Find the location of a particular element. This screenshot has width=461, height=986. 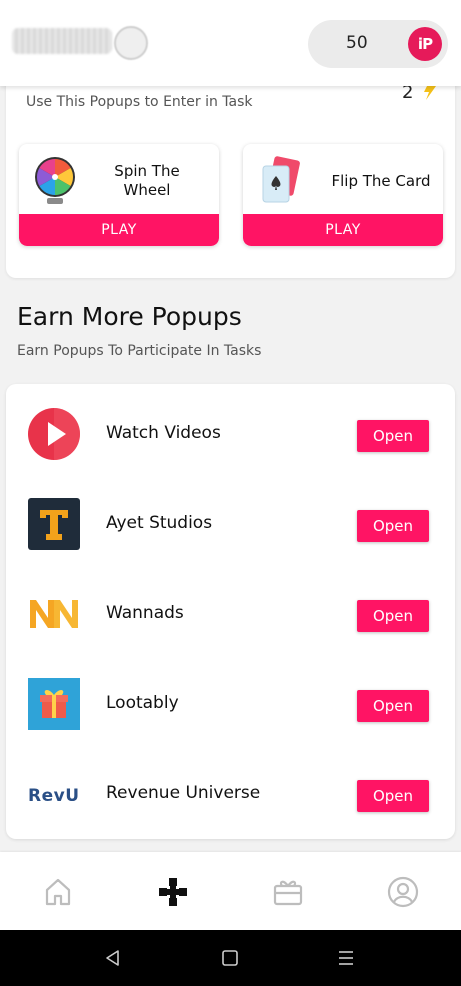

gift-icon is located at coordinates (54, 704).